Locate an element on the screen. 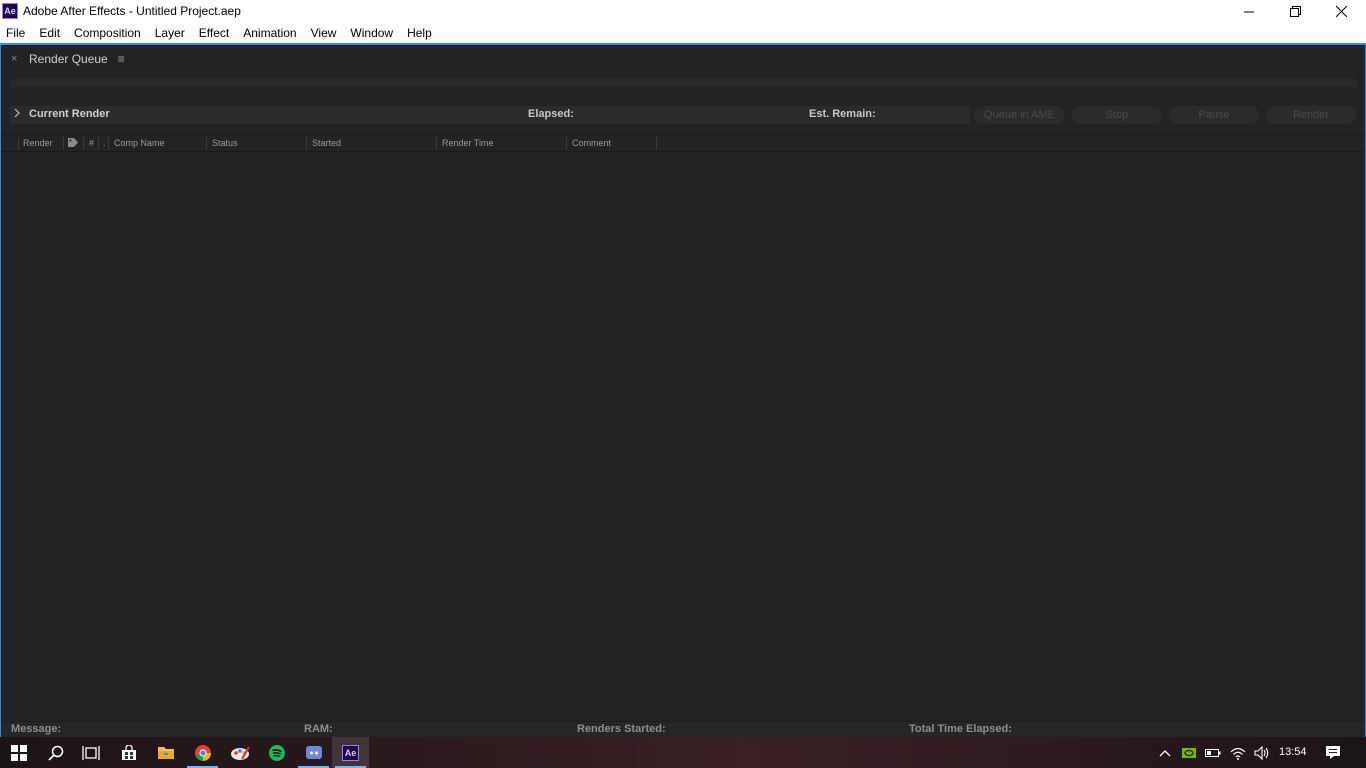 The image size is (1366, 768). action-center-button is located at coordinates (1333, 752).